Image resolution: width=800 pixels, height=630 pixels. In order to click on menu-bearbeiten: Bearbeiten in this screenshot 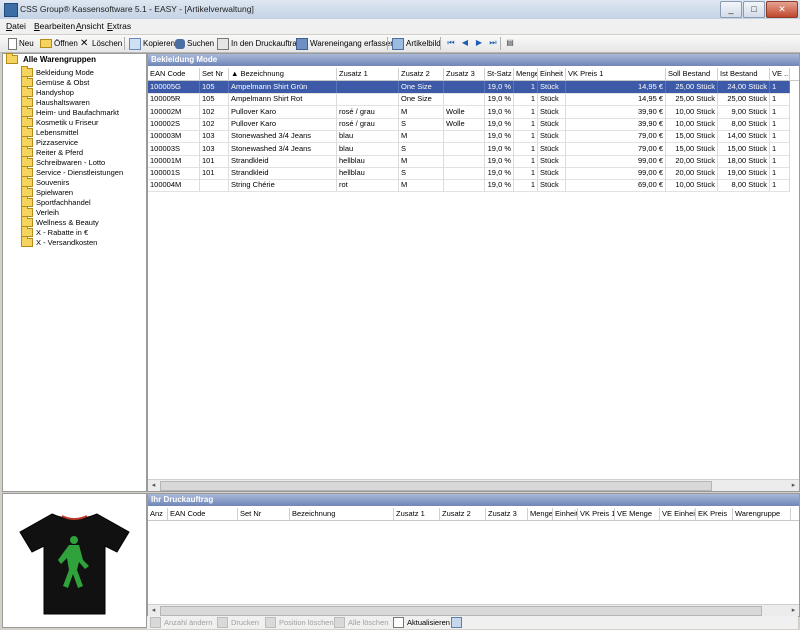, I will do `click(54, 26)`.